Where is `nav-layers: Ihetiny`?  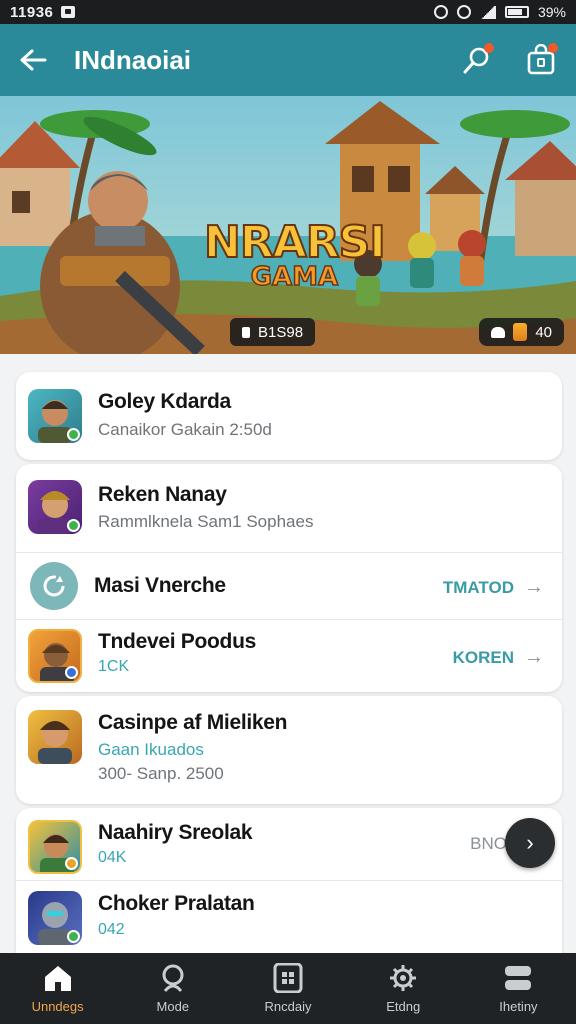
nav-layers: Ihetiny is located at coordinates (518, 988).